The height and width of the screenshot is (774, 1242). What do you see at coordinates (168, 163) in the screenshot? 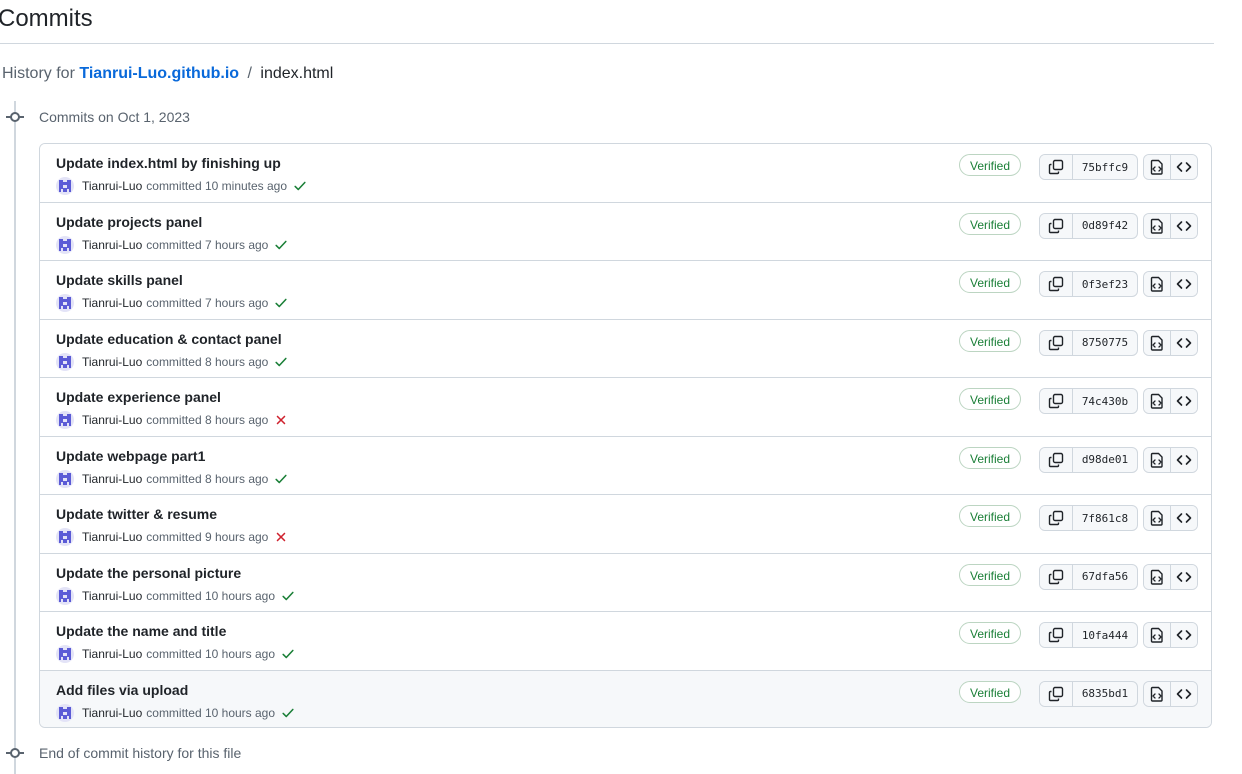
I see `commit-message: Update index.html by finishing up` at bounding box center [168, 163].